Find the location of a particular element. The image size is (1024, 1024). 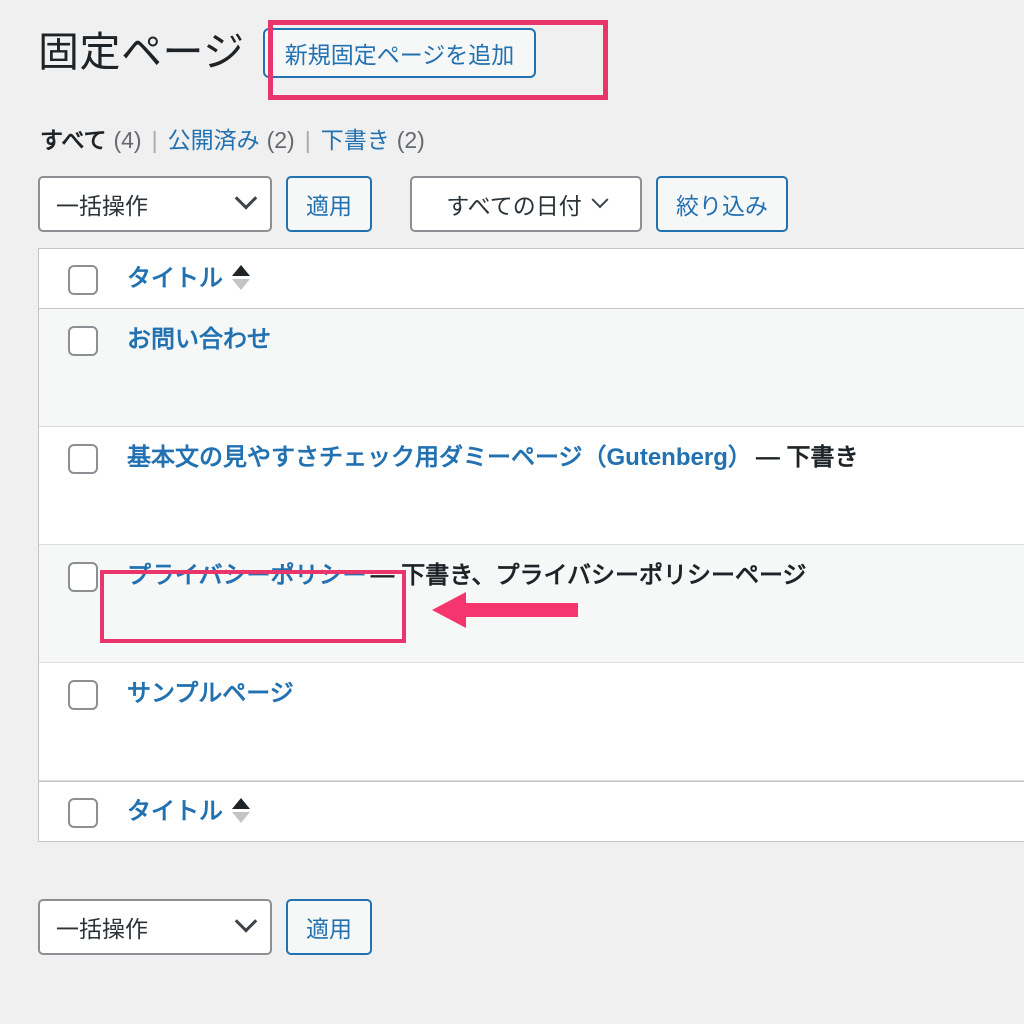

bulk-action-select-bottom: 一括操作 is located at coordinates (155, 927).